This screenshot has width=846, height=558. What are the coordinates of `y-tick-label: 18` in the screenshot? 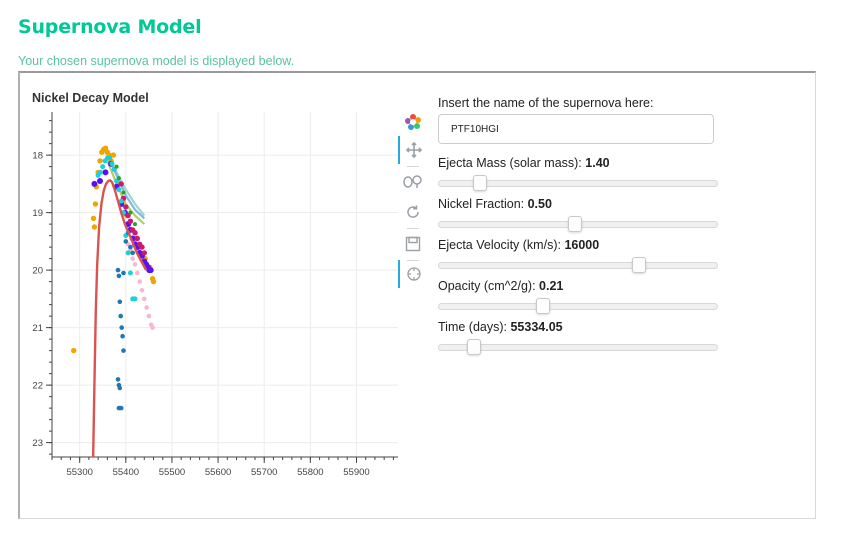 It's located at (37, 156).